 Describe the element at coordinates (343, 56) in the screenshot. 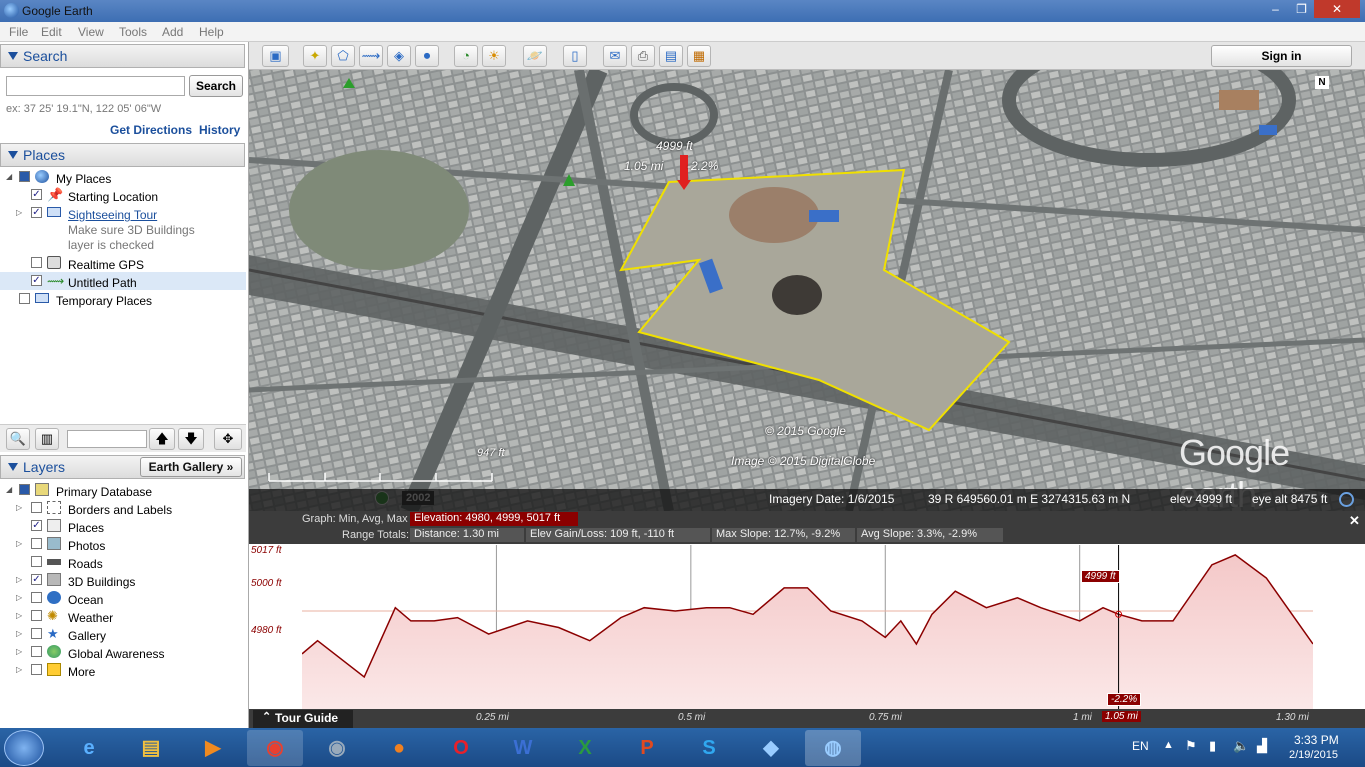

I see `add-polygon-icon: ⬠` at that location.